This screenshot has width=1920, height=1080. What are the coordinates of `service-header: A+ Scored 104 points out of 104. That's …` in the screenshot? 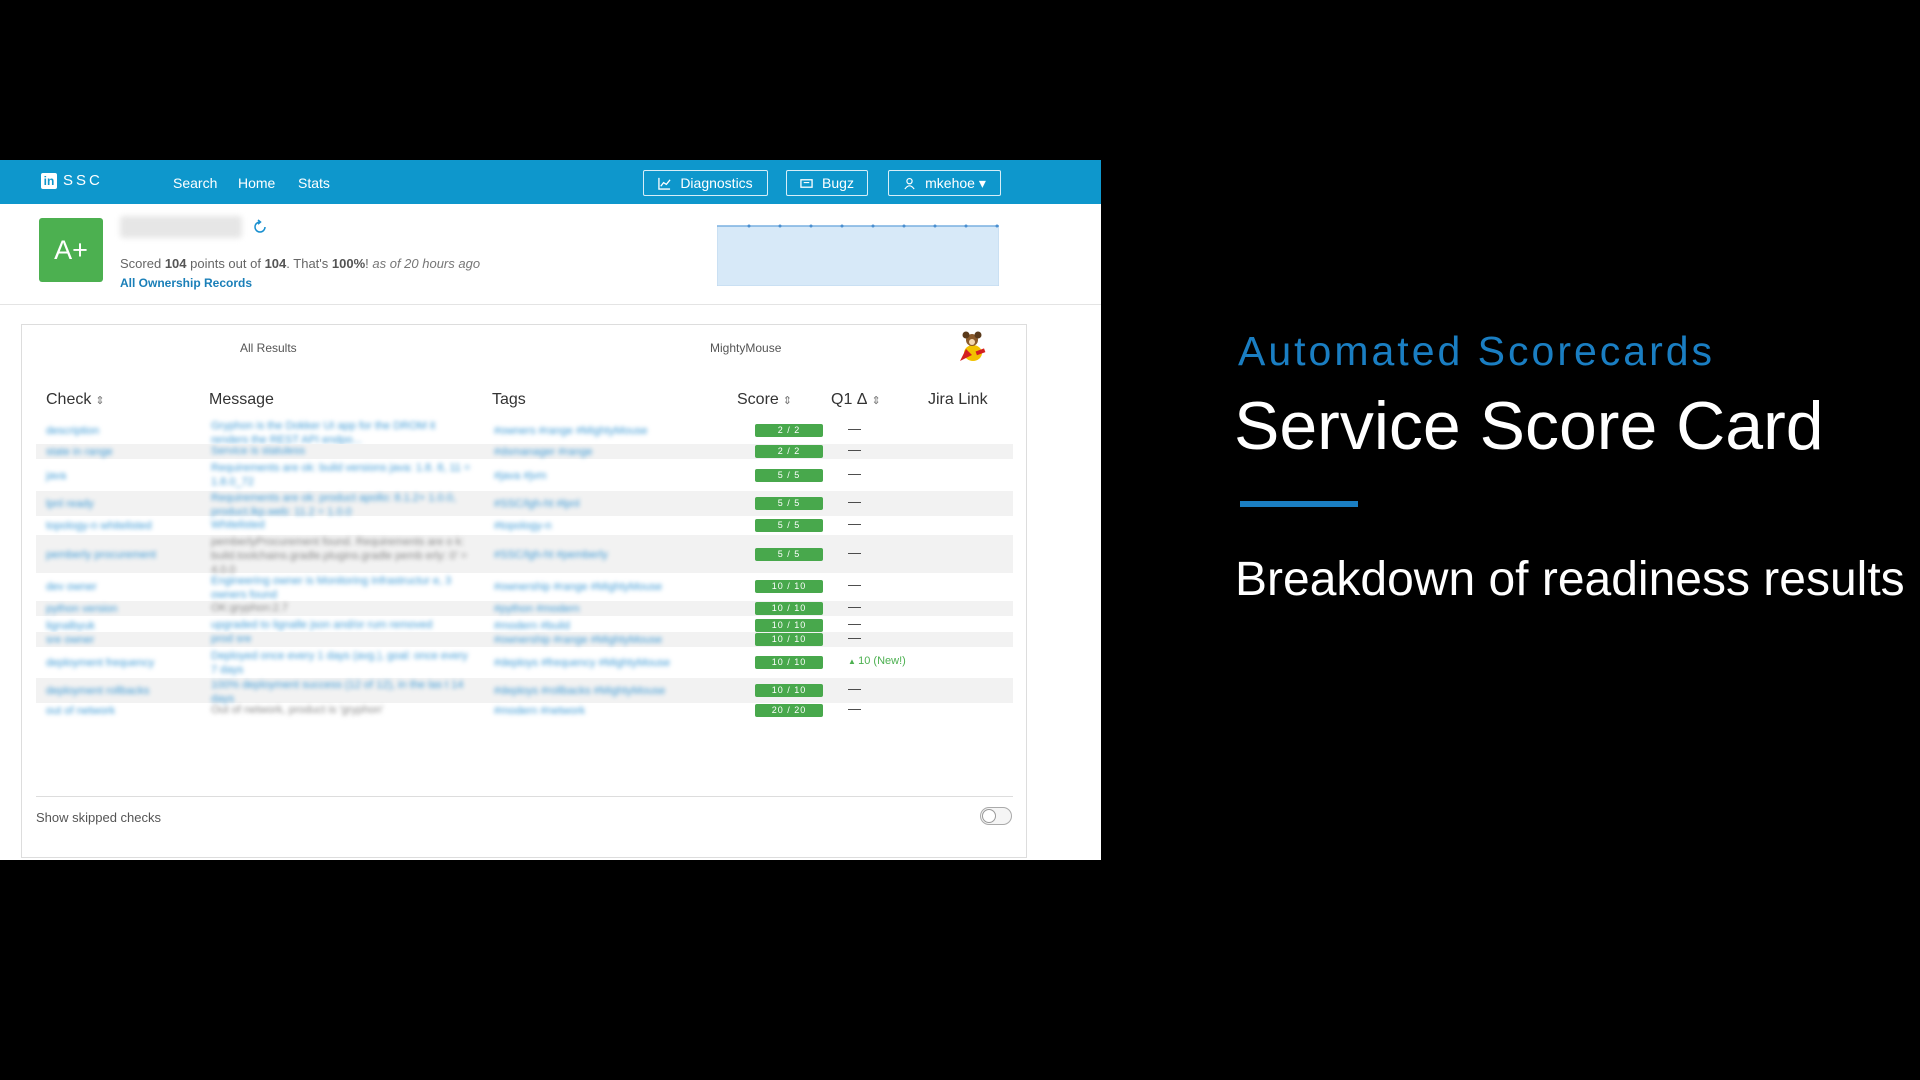 It's located at (550, 254).